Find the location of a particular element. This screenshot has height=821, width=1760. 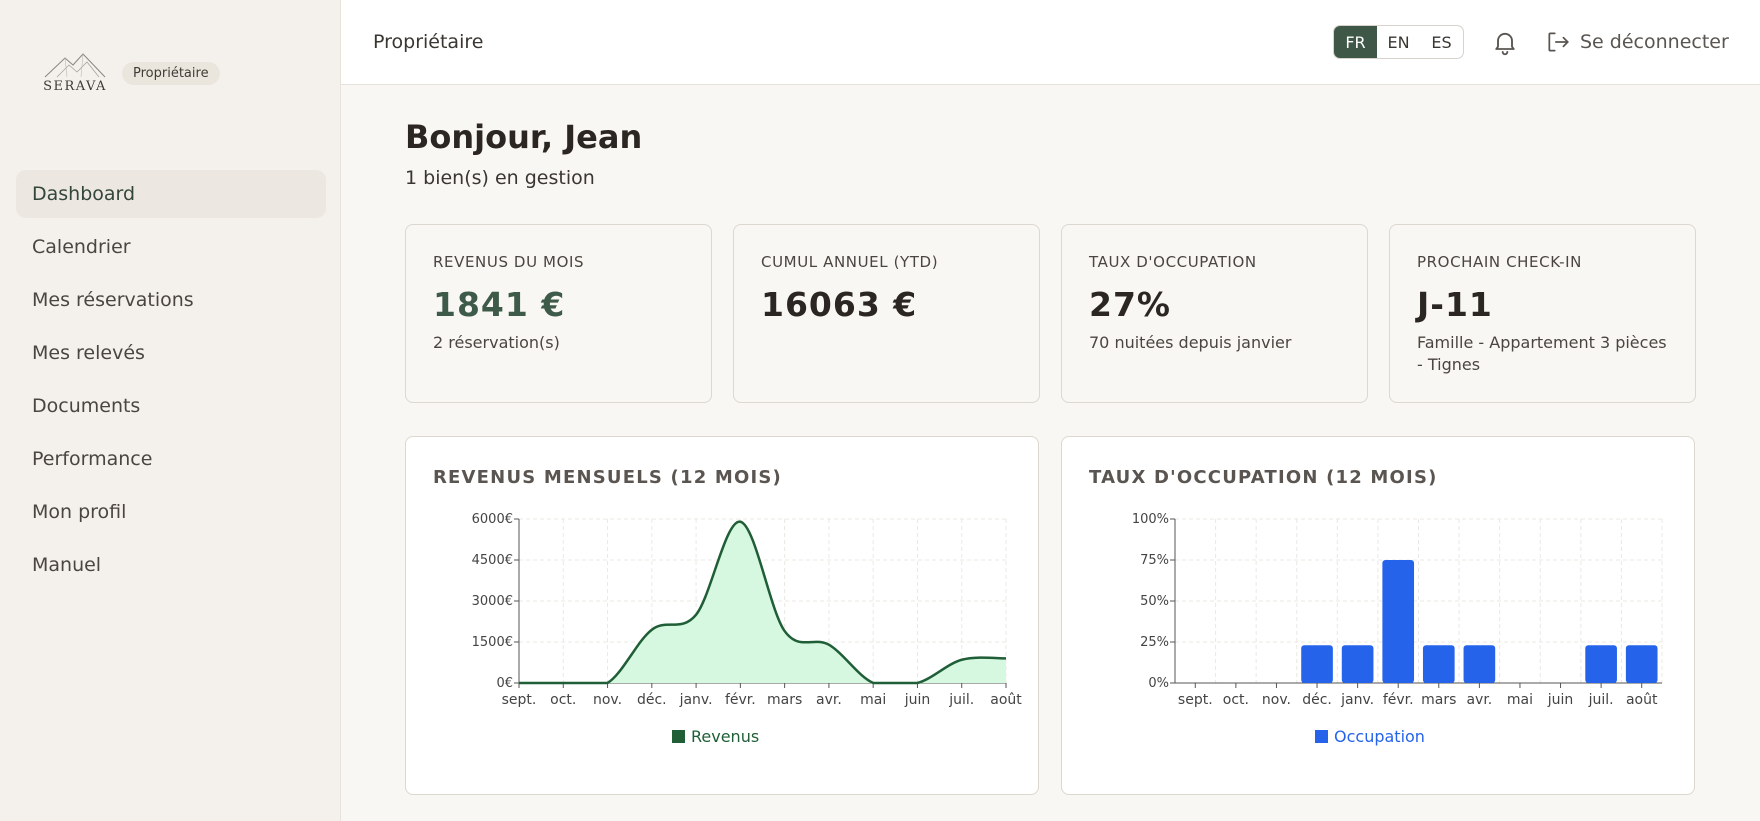

mountain-logo-icon is located at coordinates (75, 65).